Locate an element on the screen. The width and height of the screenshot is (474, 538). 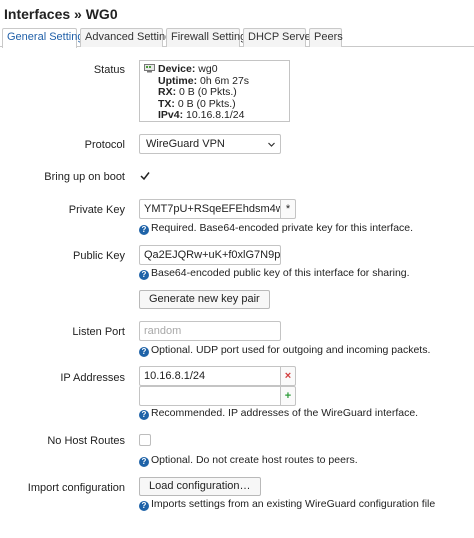
reveal-key-button: * is located at coordinates (288, 209).